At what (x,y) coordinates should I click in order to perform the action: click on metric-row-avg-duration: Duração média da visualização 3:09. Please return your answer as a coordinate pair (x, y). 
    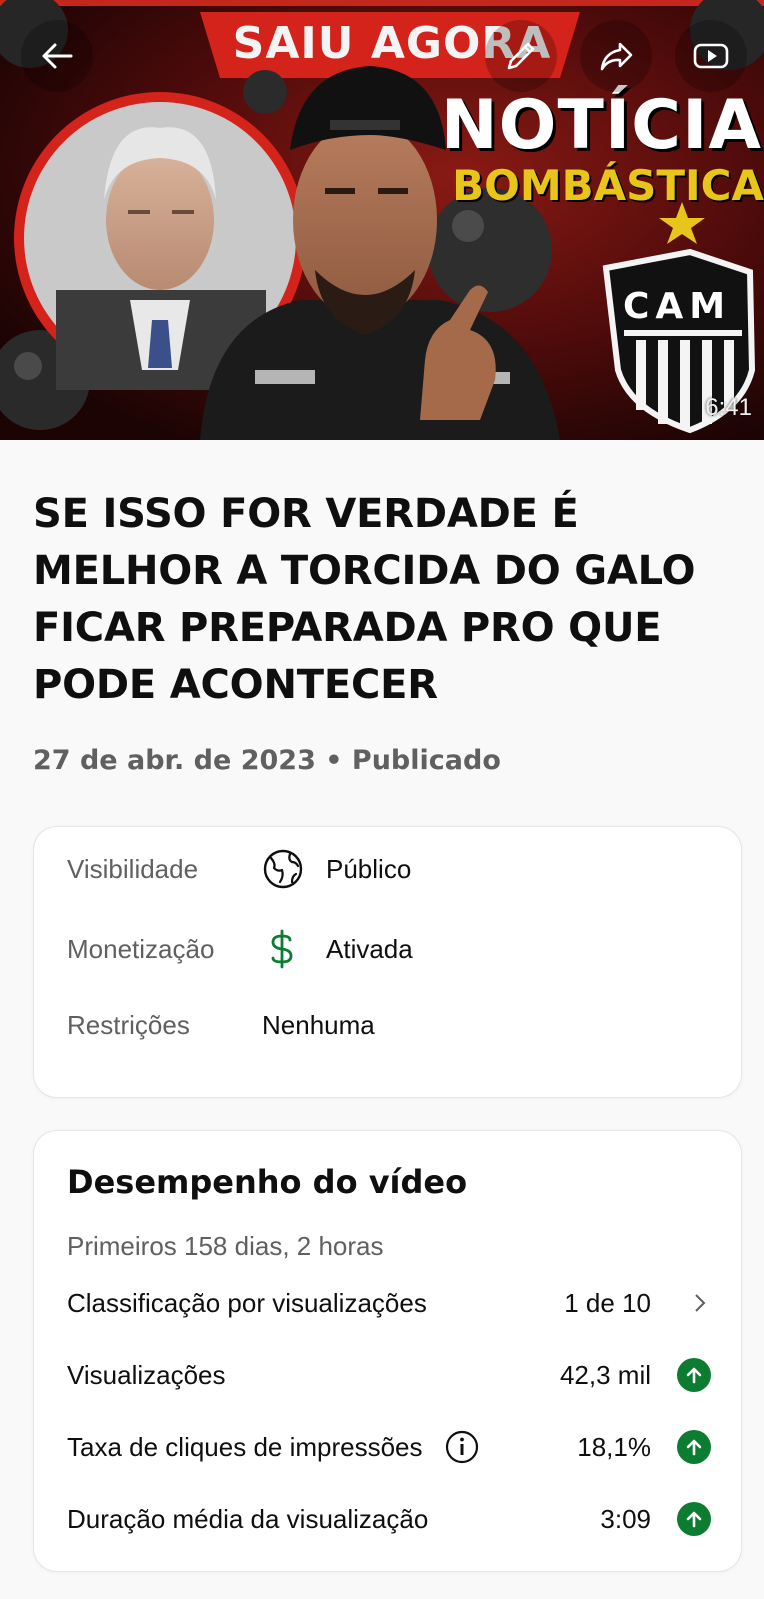
    Looking at the image, I should click on (389, 1519).